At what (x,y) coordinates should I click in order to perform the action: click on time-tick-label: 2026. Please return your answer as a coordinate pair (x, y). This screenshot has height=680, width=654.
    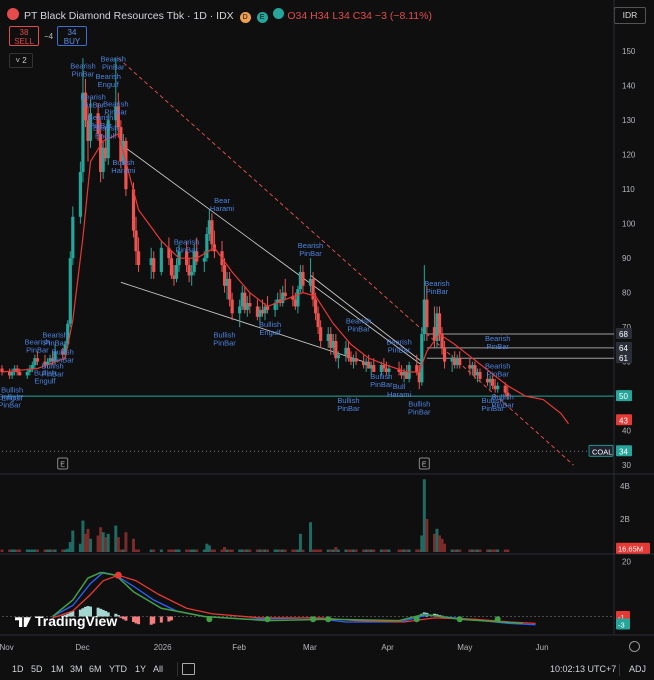
    Looking at the image, I should click on (163, 647).